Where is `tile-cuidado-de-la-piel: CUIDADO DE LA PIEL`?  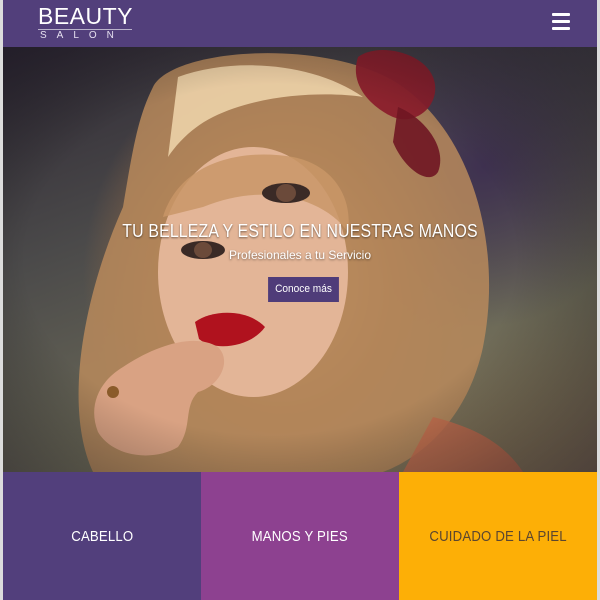 tile-cuidado-de-la-piel: CUIDADO DE LA PIEL is located at coordinates (498, 536).